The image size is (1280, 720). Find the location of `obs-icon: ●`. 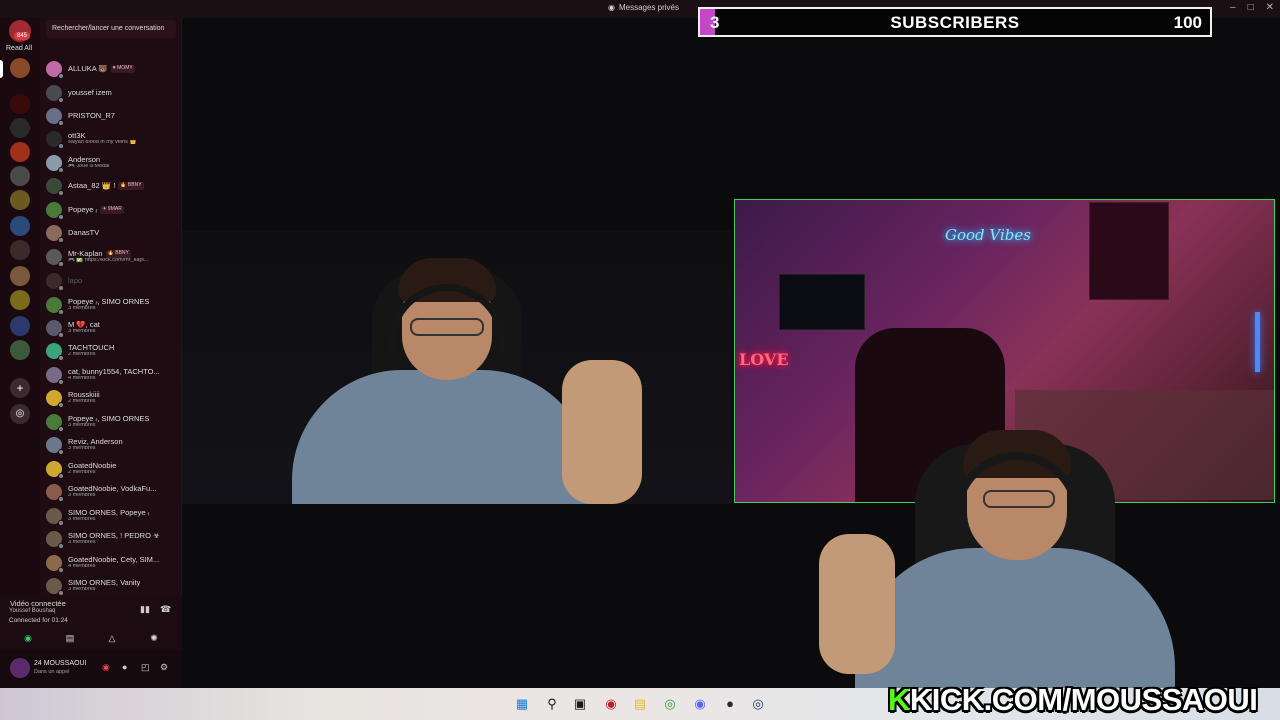

obs-icon: ● is located at coordinates (730, 704).